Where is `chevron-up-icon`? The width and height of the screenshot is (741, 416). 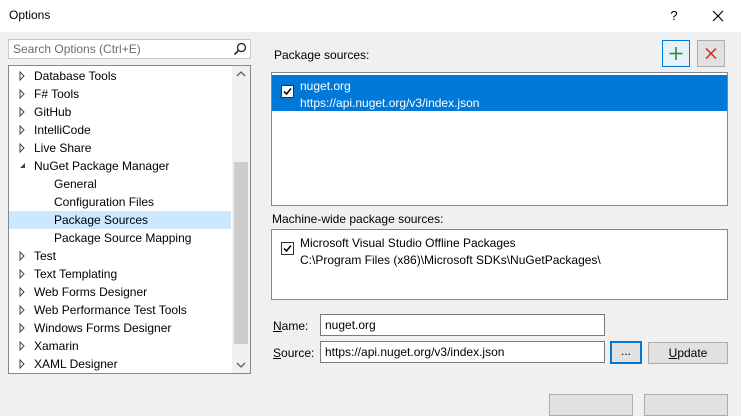 chevron-up-icon is located at coordinates (241, 74).